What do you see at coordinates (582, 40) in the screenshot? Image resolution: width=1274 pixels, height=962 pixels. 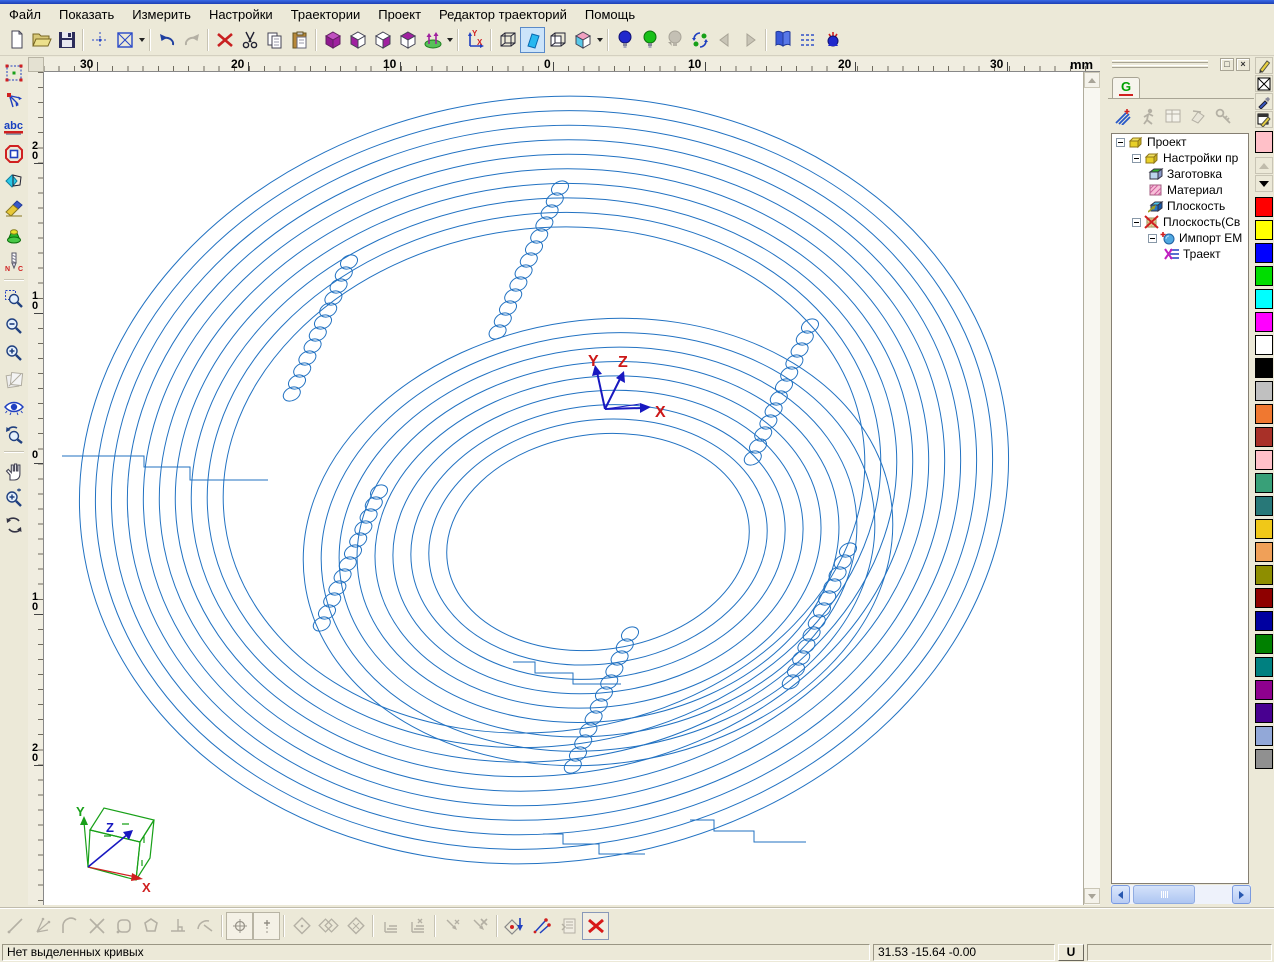 I see `colored-faces-button` at bounding box center [582, 40].